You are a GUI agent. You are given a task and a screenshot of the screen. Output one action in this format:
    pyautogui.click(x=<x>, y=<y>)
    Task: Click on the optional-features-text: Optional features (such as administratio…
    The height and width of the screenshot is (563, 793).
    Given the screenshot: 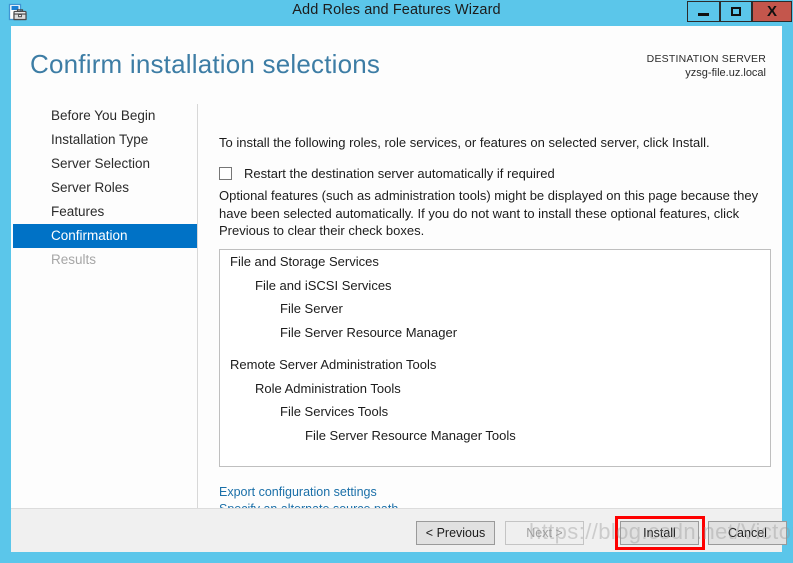 What is the action you would take?
    pyautogui.click(x=489, y=213)
    